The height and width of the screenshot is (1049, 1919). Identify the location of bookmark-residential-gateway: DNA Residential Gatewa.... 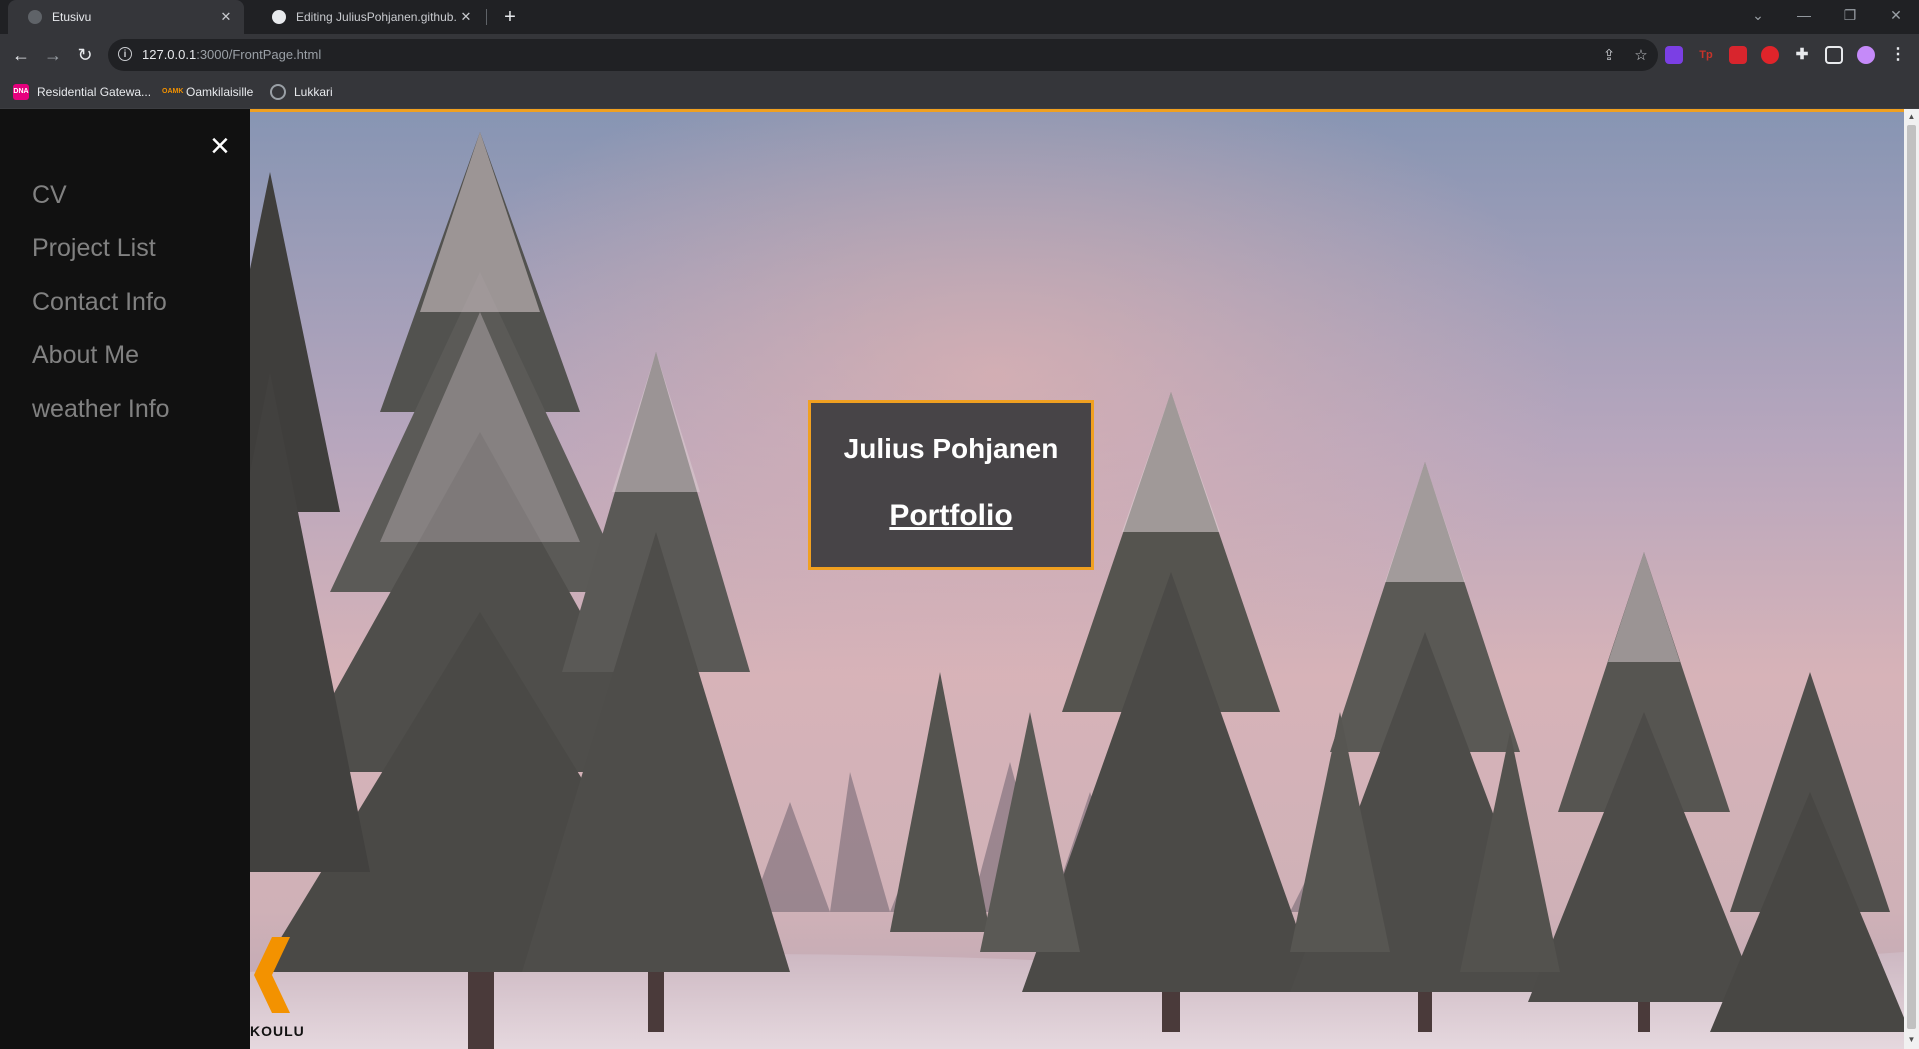
(82, 92).